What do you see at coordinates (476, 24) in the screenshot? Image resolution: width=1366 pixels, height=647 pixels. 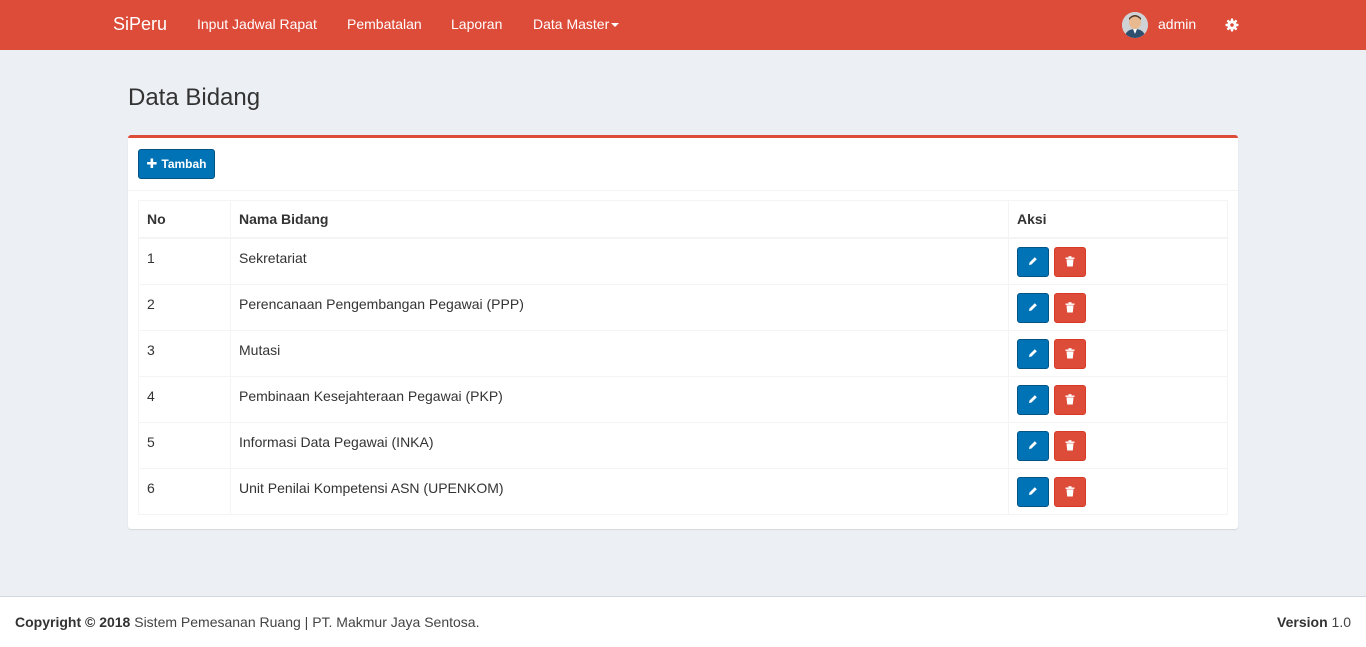 I see `nav-laporan: Laporan` at bounding box center [476, 24].